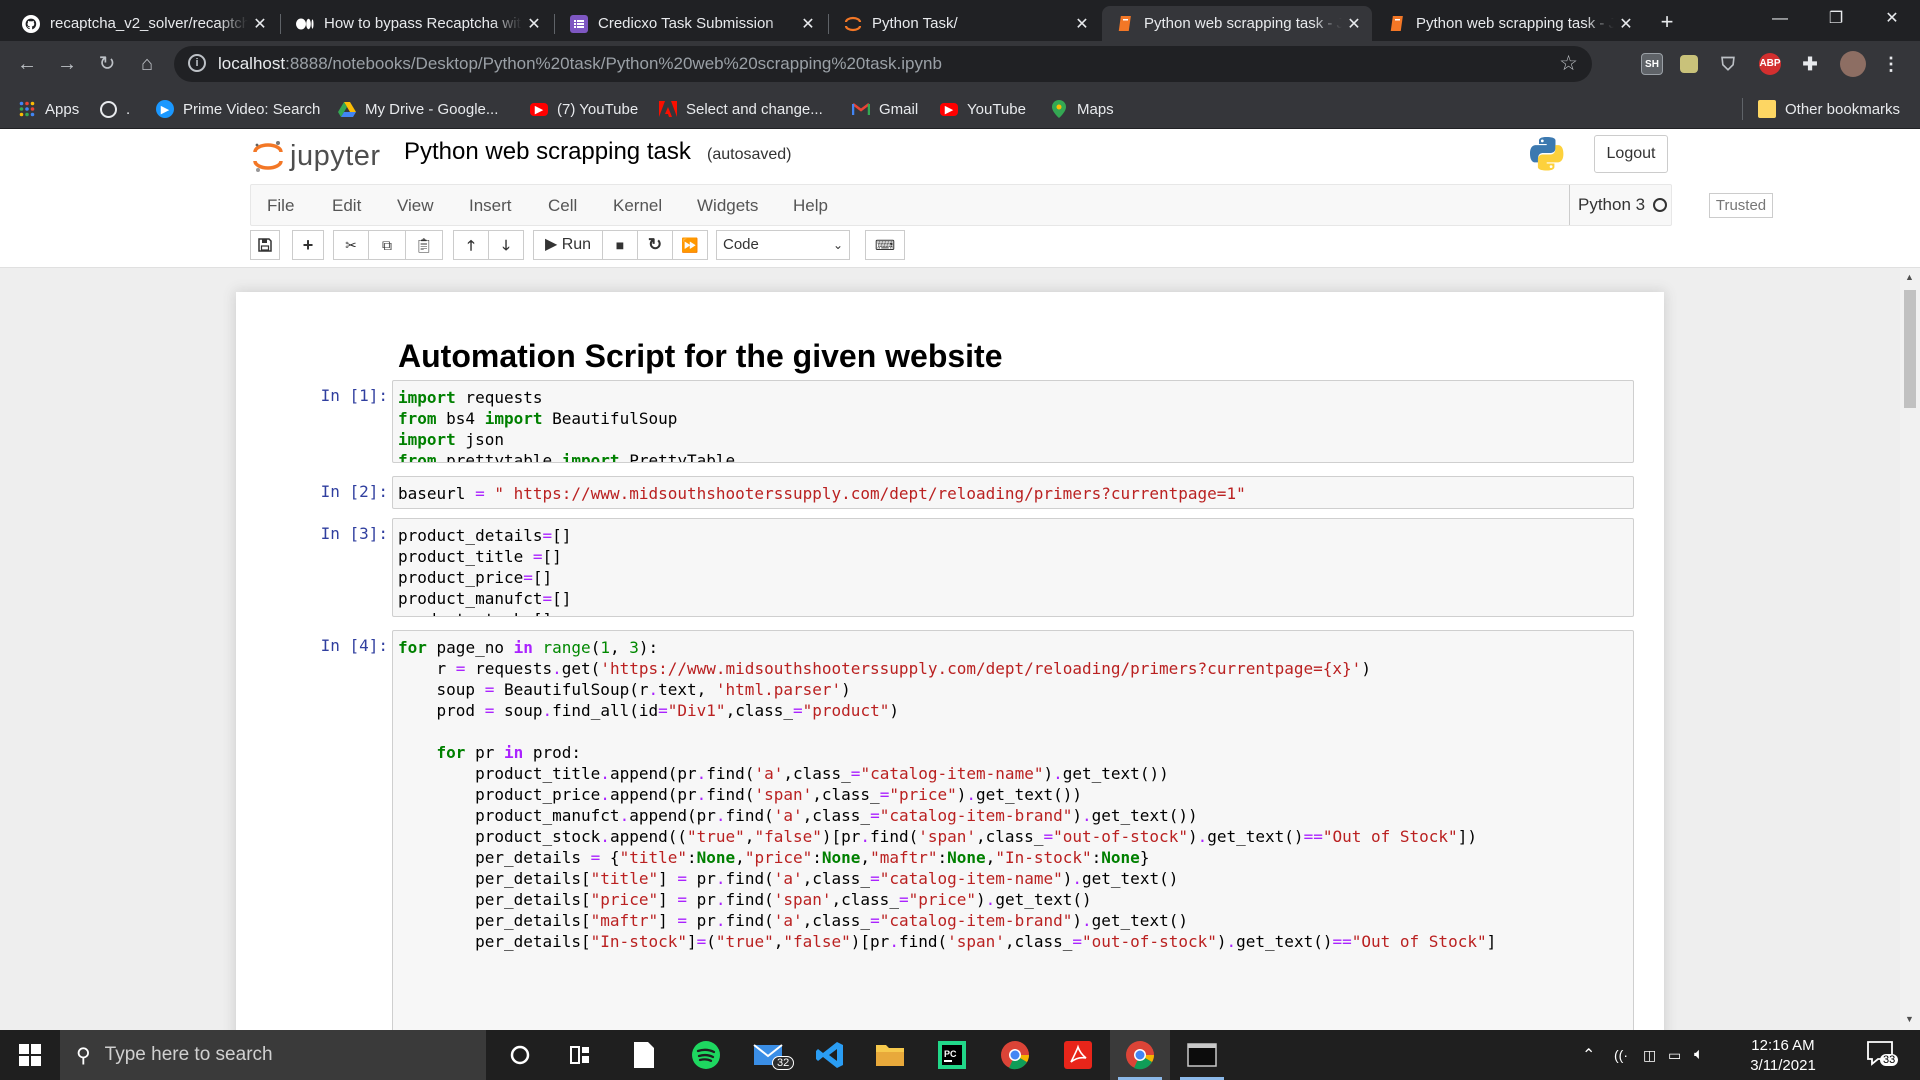 This screenshot has height=1080, width=1920. I want to click on bookmark-youtube: ▶ YouTube, so click(983, 109).